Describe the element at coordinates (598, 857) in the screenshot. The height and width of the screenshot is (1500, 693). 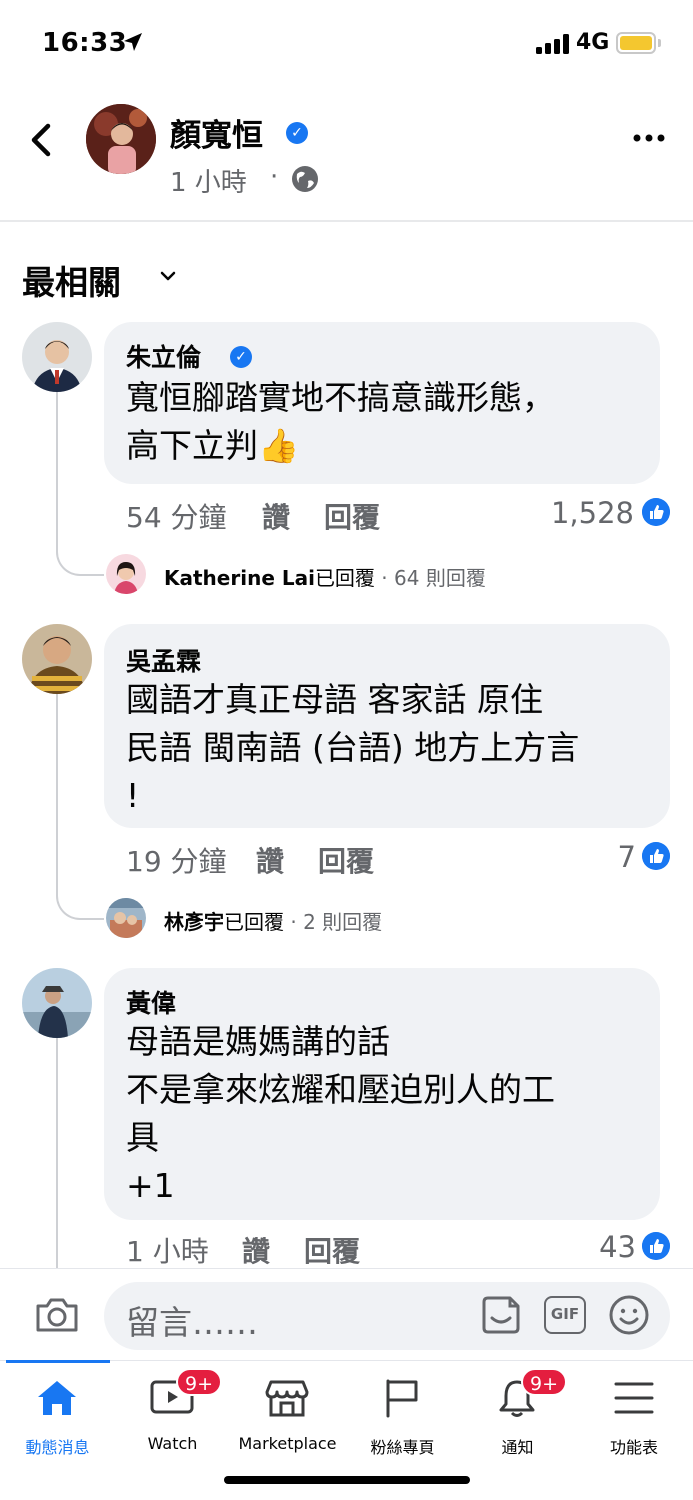
I see `reaction-count: 7` at that location.